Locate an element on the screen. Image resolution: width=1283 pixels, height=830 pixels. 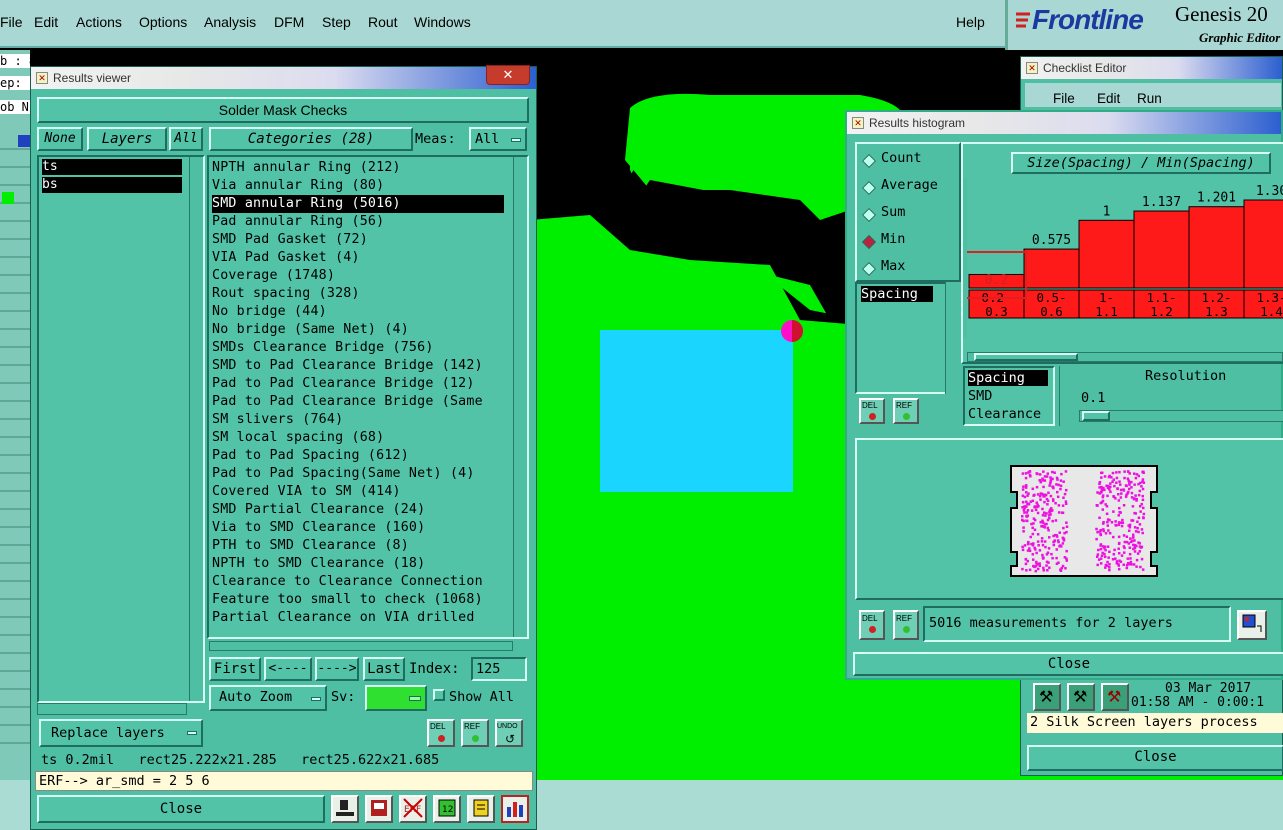
measure-list: Spacing is located at coordinates (904, 338).